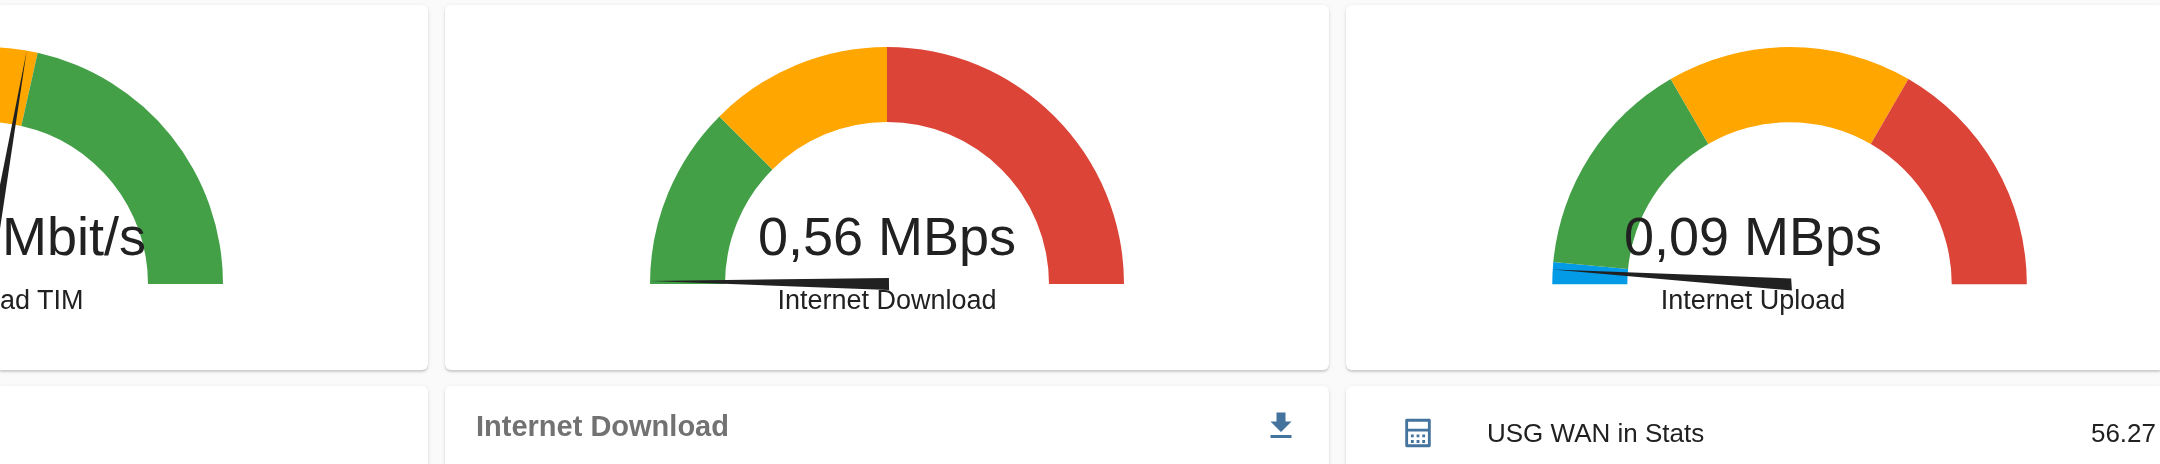  I want to click on gauge-label: Internet Upload, so click(1753, 300).